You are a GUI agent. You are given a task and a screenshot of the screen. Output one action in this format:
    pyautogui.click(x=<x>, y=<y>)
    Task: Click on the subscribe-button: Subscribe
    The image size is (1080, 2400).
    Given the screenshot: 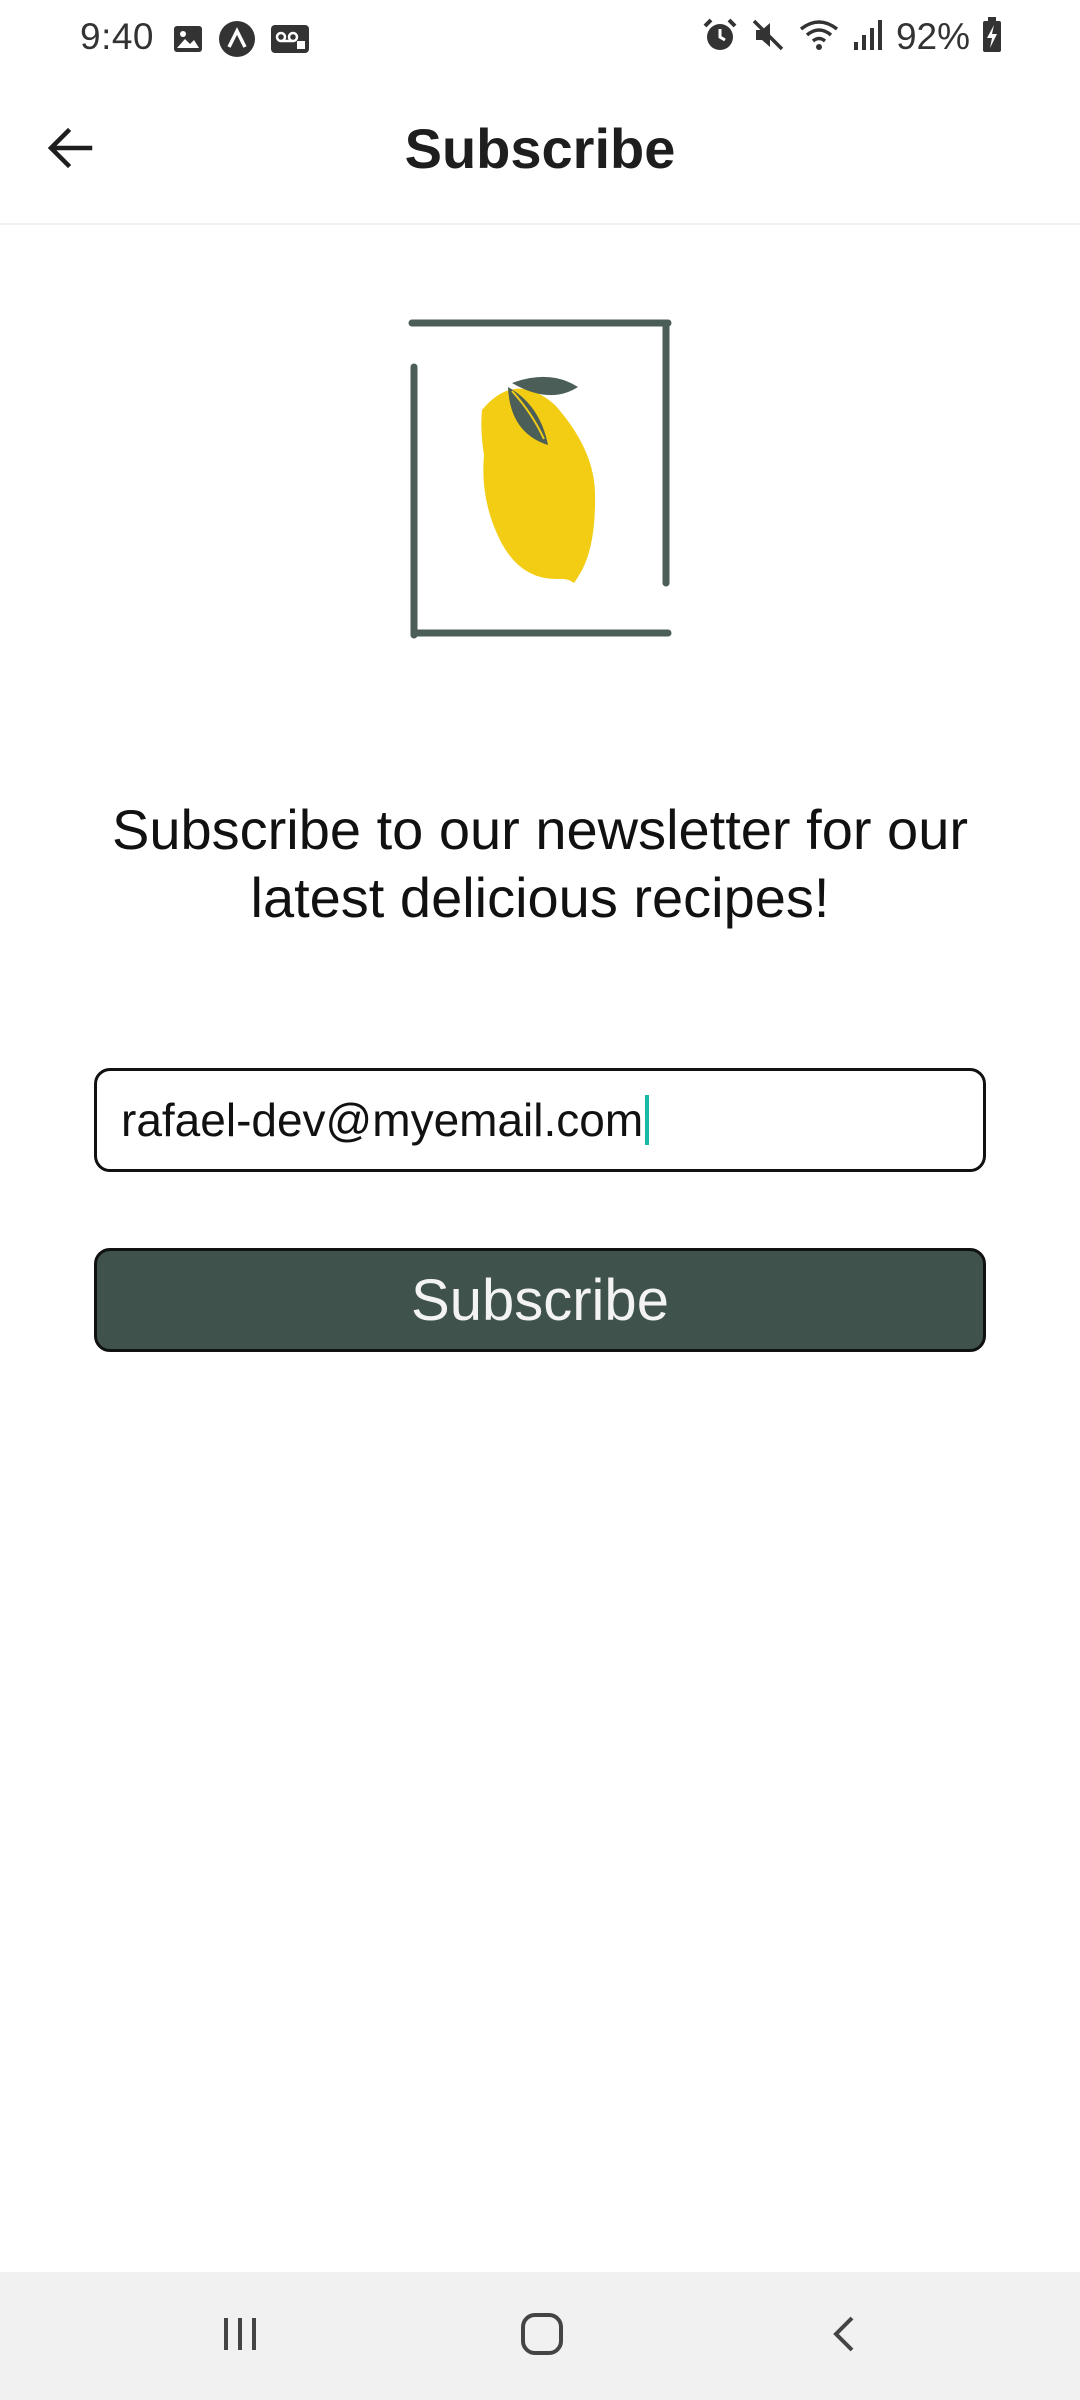 What is the action you would take?
    pyautogui.click(x=540, y=1300)
    